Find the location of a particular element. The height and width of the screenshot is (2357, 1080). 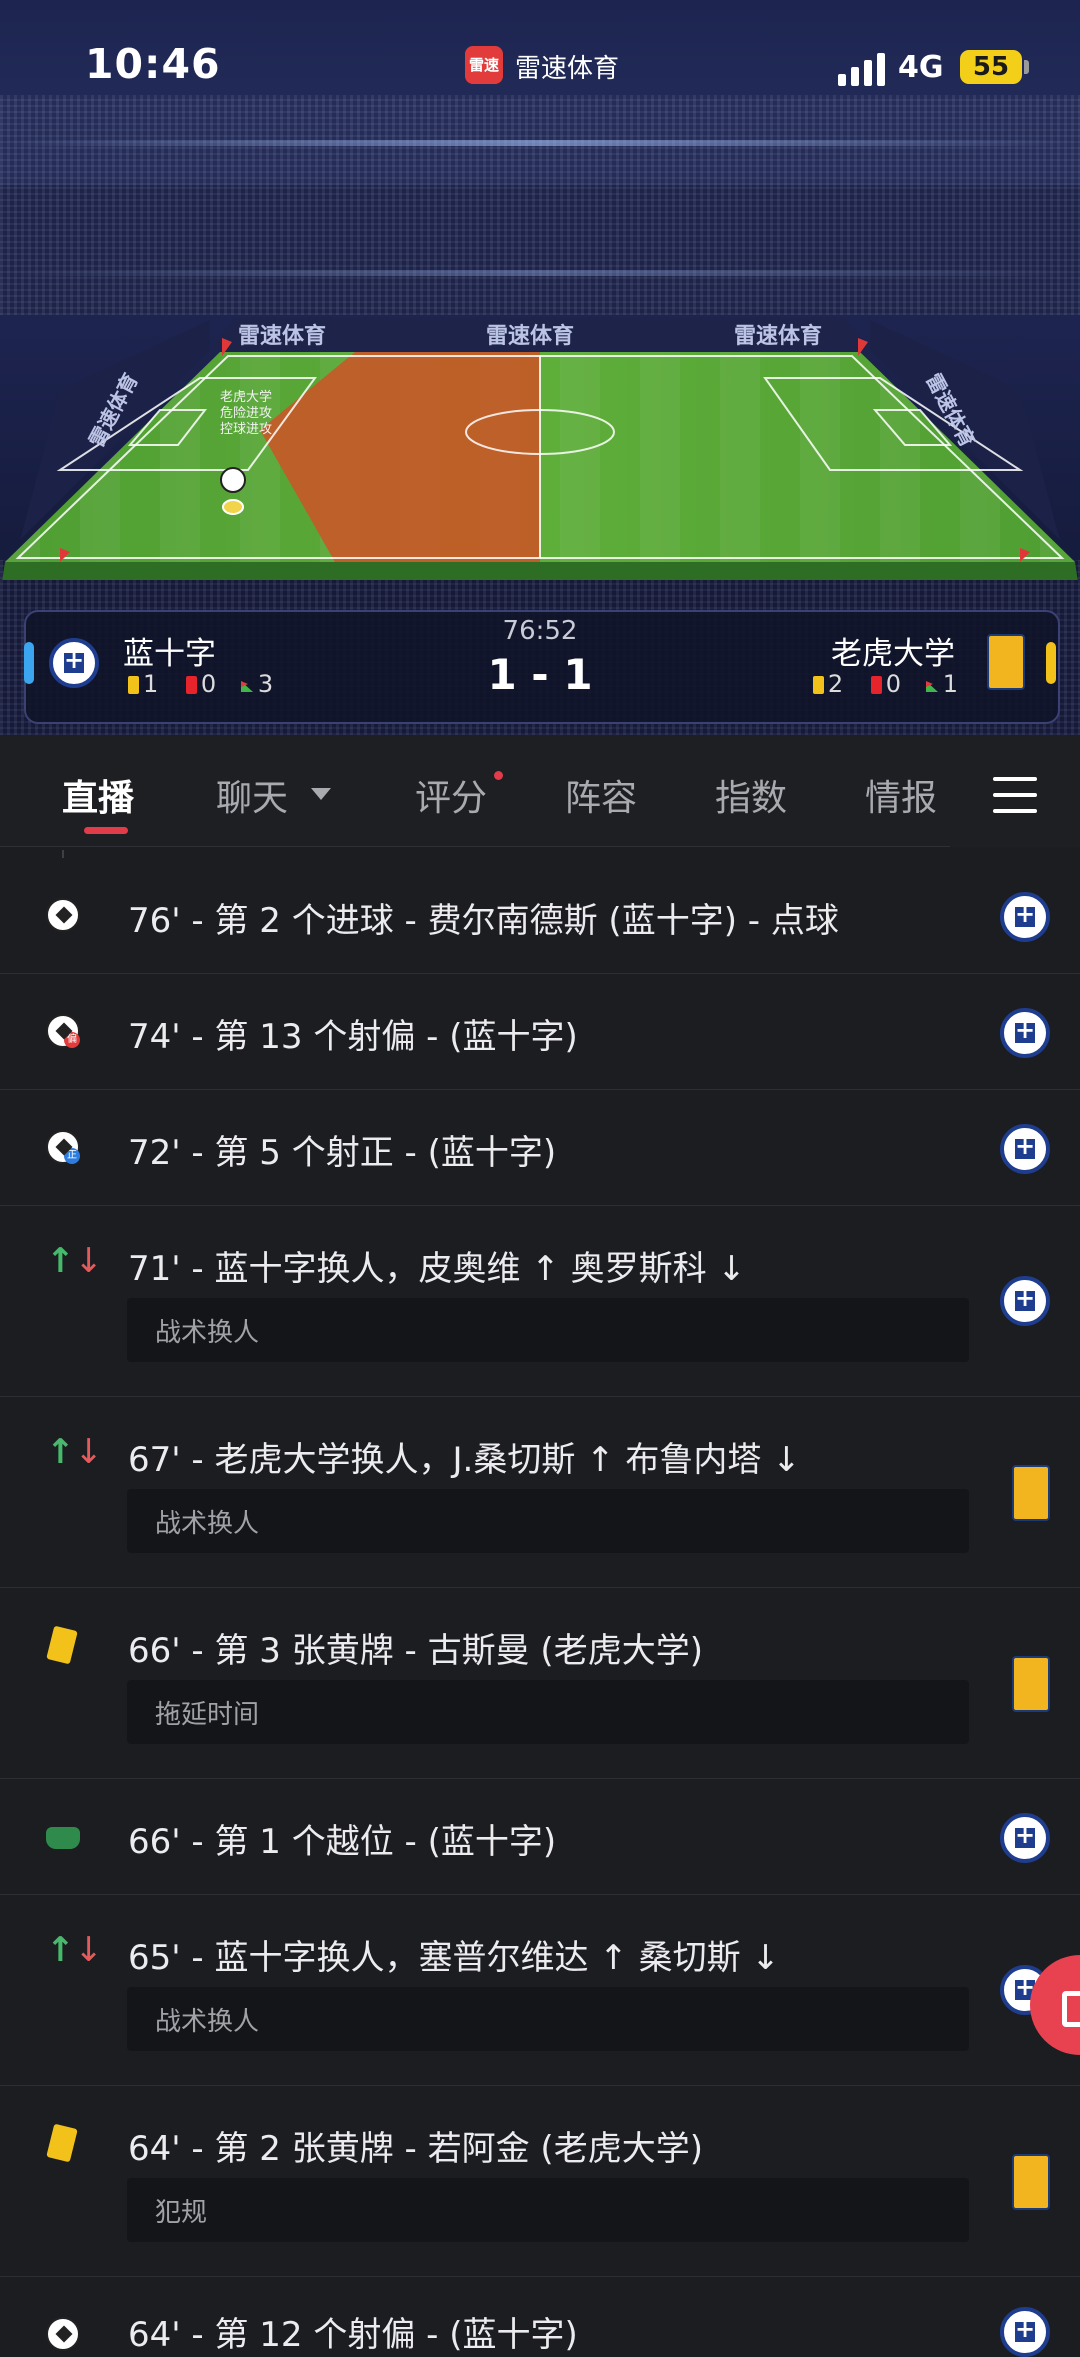

match-clock: 76:52 is located at coordinates (540, 631).